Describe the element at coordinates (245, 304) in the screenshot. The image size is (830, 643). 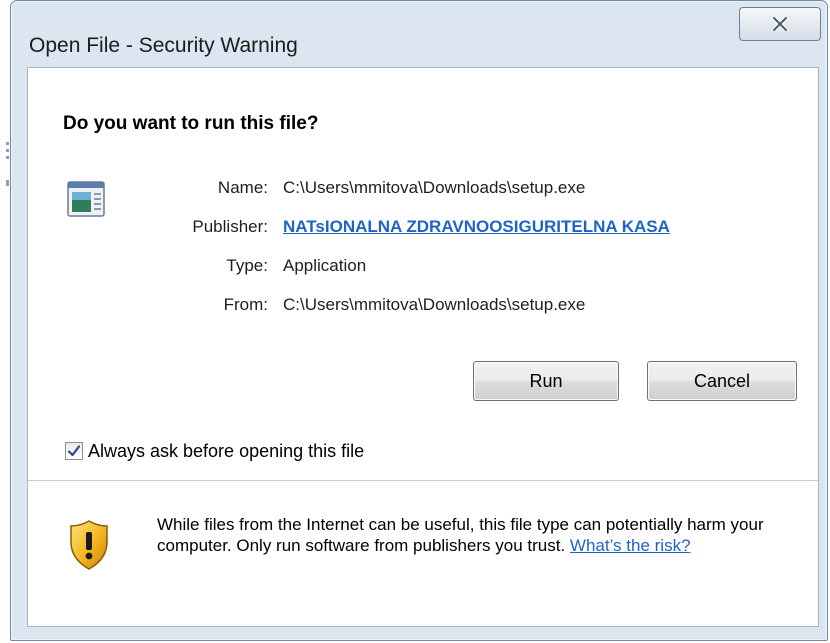
I see `from-label: From:` at that location.